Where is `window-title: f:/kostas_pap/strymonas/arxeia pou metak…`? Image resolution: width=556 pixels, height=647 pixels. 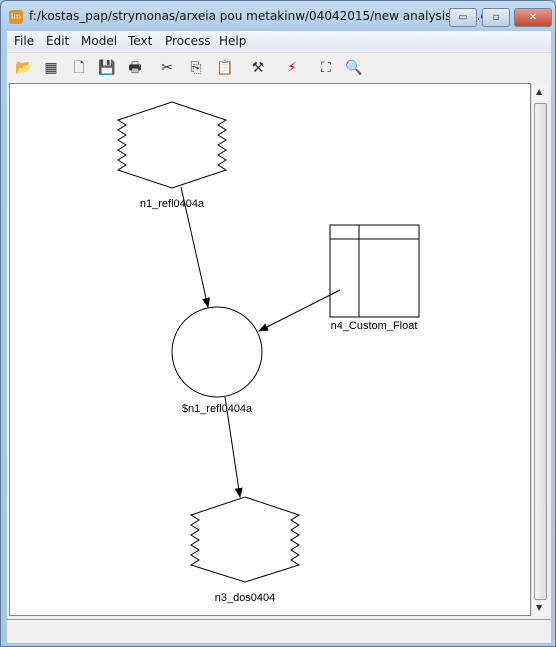 window-title: f:/kostas_pap/strymonas/arxeia pou metak… is located at coordinates (264, 16).